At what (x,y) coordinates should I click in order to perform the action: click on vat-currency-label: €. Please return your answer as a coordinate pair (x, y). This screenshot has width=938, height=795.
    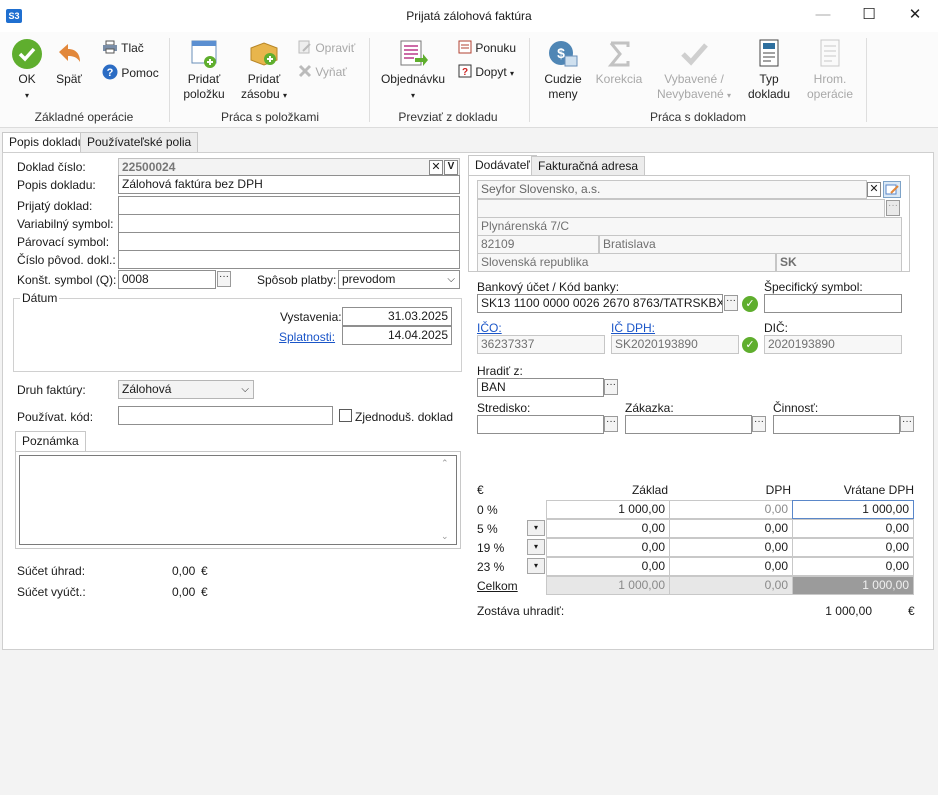
    Looking at the image, I should click on (480, 490).